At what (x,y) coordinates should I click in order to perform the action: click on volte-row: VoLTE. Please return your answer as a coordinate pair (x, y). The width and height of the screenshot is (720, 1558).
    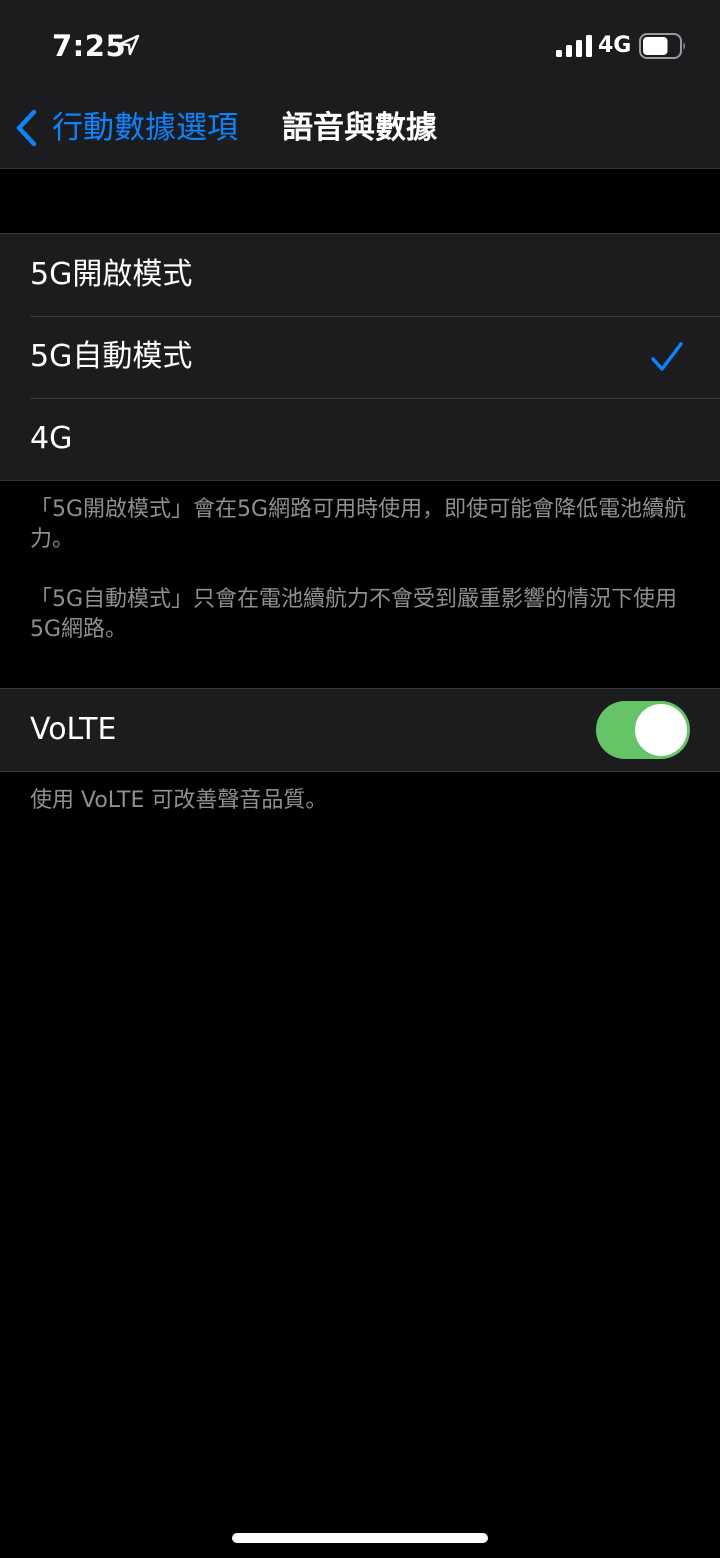
    Looking at the image, I should click on (360, 730).